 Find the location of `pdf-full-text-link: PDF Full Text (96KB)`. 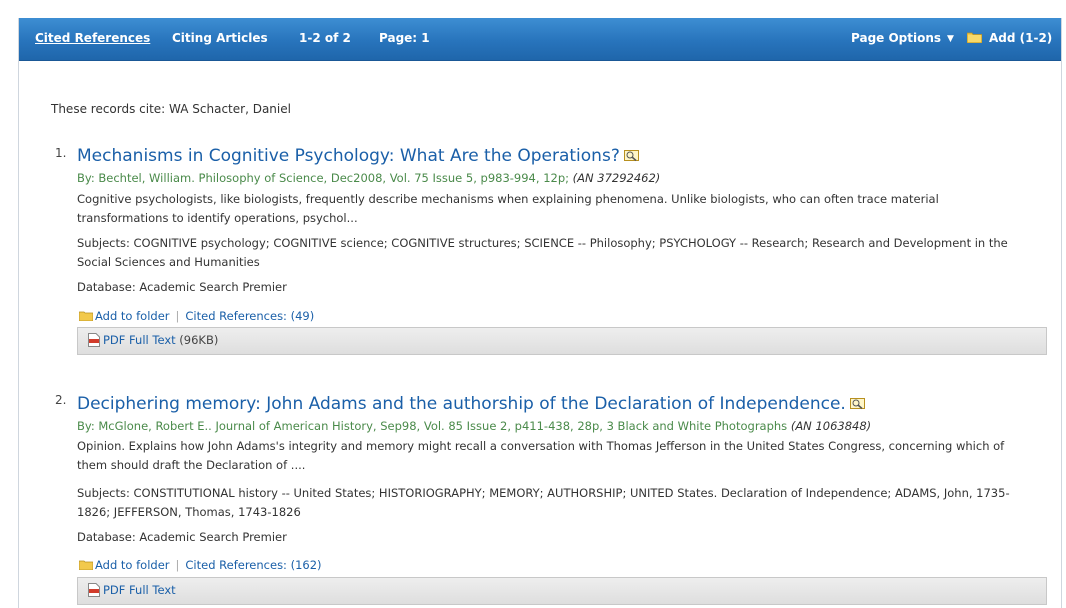

pdf-full-text-link: PDF Full Text (96KB) is located at coordinates (153, 340).